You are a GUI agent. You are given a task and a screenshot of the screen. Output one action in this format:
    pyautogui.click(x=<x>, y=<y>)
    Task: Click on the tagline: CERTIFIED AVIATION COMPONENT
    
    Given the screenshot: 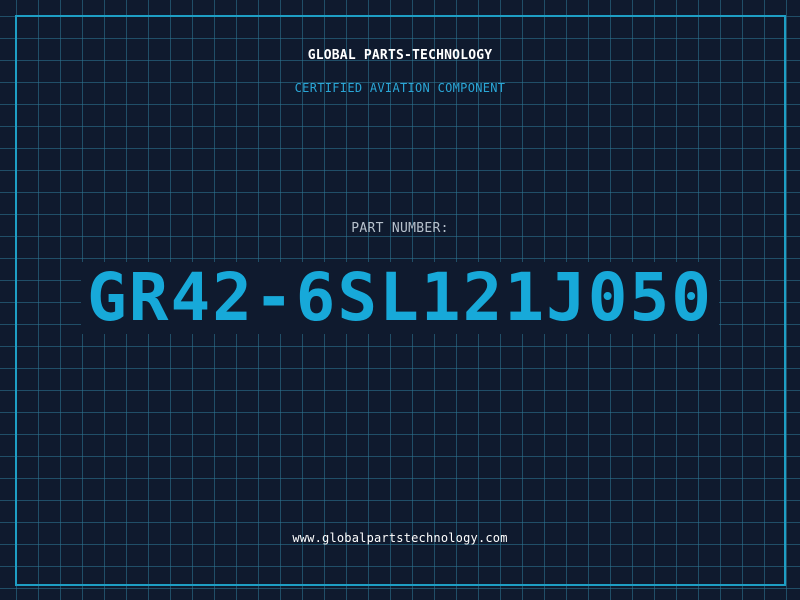 What is the action you would take?
    pyautogui.click(x=400, y=88)
    